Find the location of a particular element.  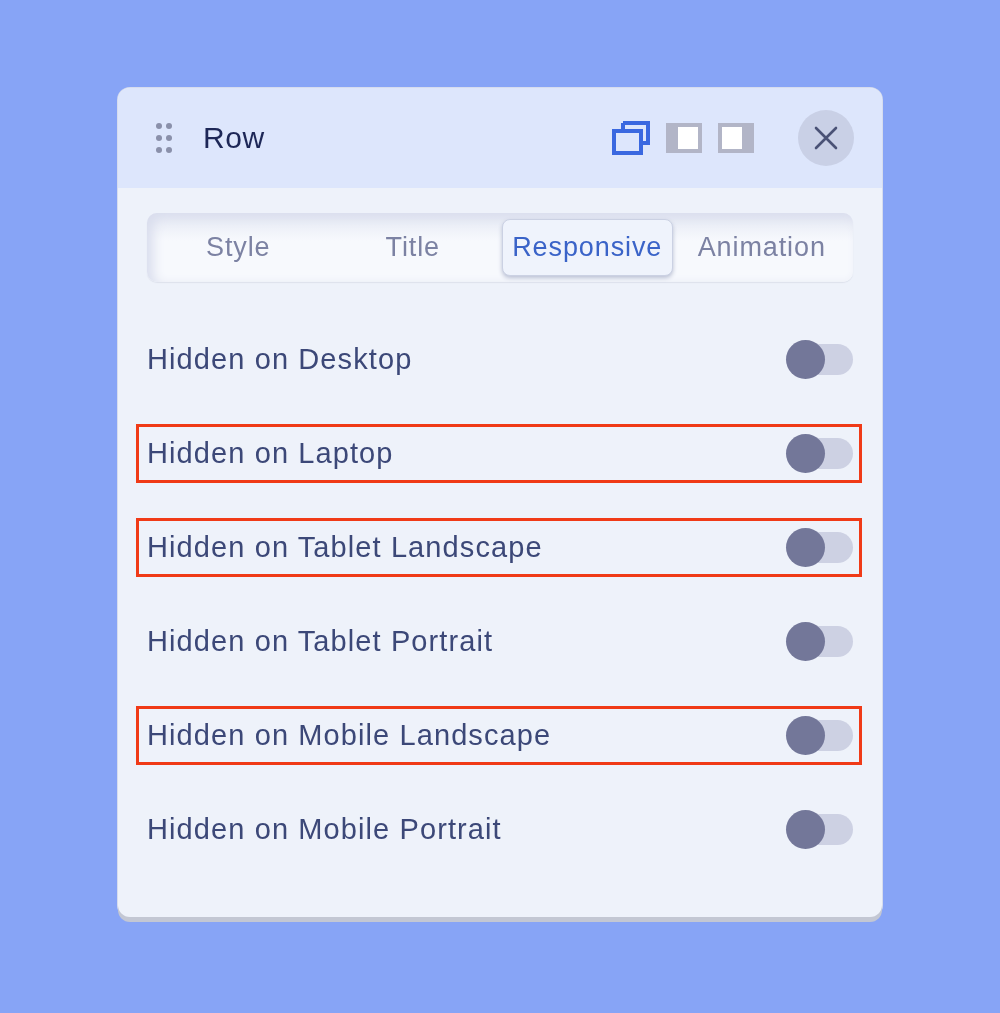

left-sidebar-icon is located at coordinates (684, 138).